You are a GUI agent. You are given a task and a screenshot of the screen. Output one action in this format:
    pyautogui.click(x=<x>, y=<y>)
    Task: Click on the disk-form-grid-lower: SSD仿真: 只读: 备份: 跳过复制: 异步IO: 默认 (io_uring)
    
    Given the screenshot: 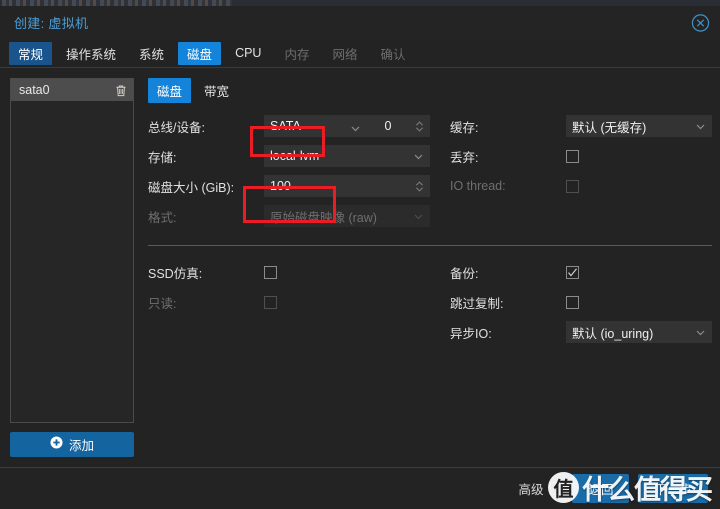 What is the action you would take?
    pyautogui.click(x=430, y=303)
    